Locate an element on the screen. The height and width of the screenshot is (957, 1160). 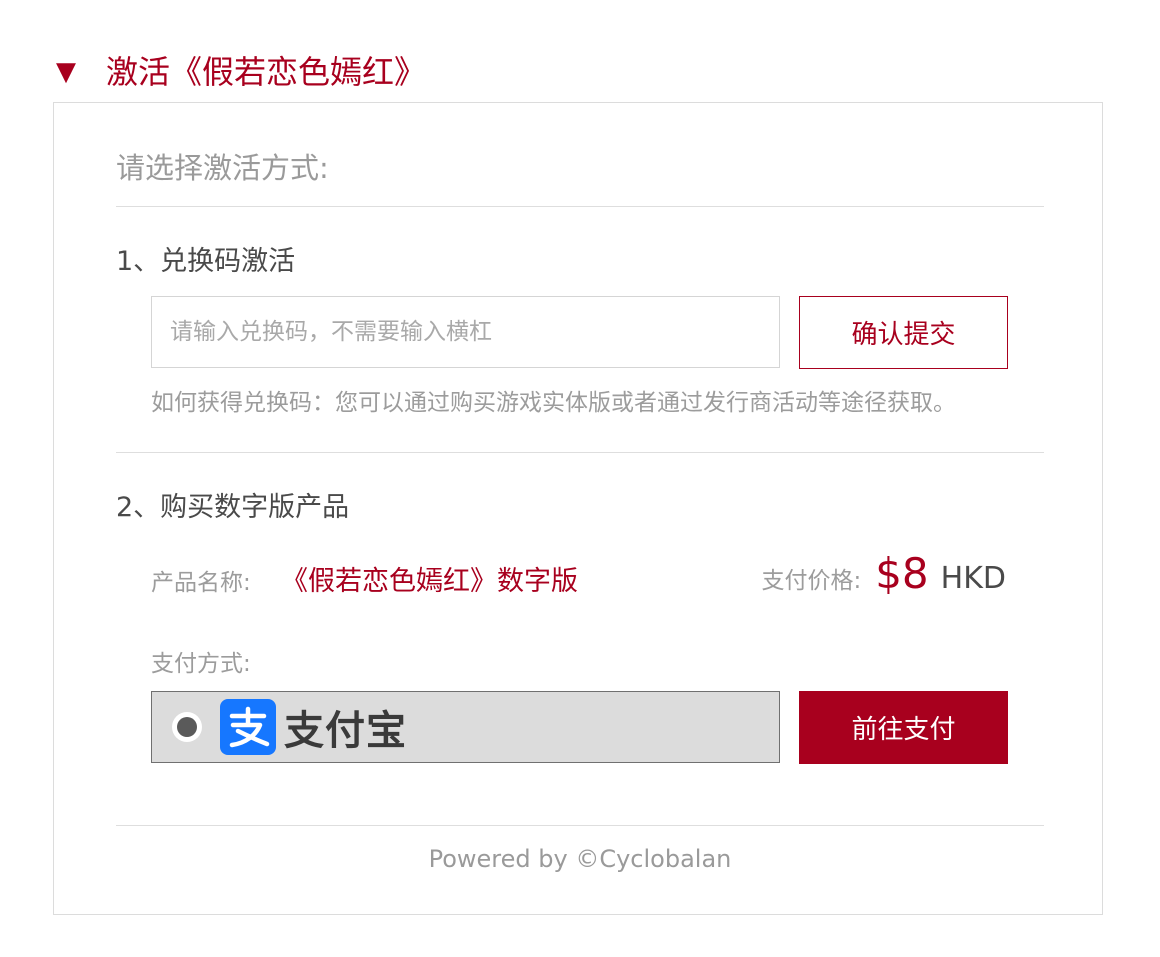
footer-credit: Powered by ©Cyclobalan is located at coordinates (580, 859).